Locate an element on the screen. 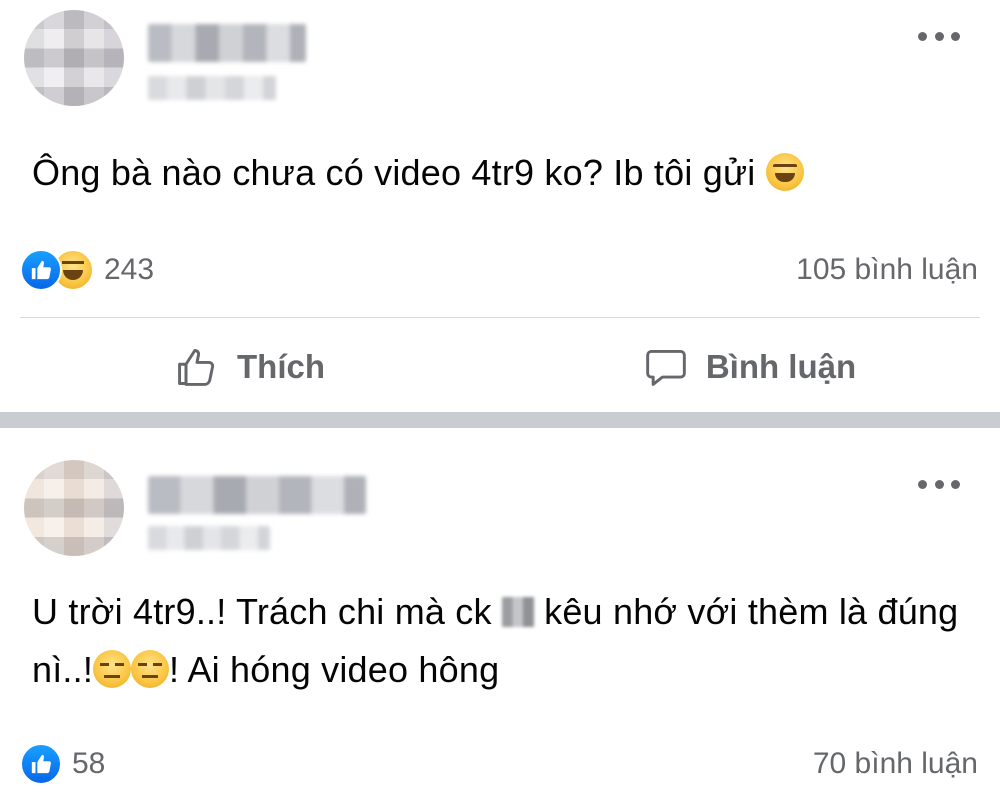 The image size is (1000, 799). thumbs-up-outline-icon is located at coordinates (196, 367).